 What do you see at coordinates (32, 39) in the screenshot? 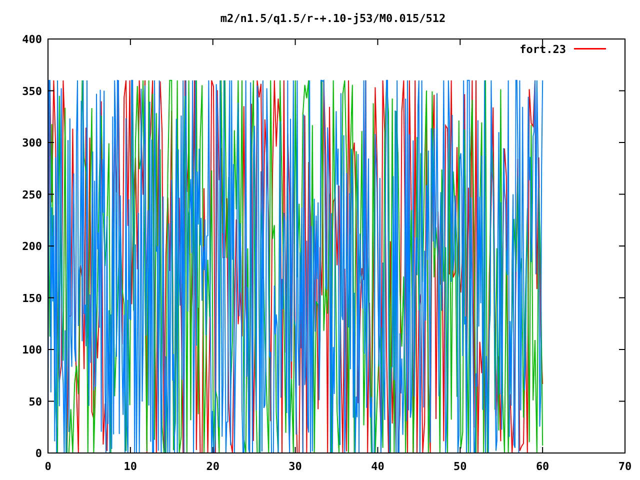
I see `y-tick-label: 400` at bounding box center [32, 39].